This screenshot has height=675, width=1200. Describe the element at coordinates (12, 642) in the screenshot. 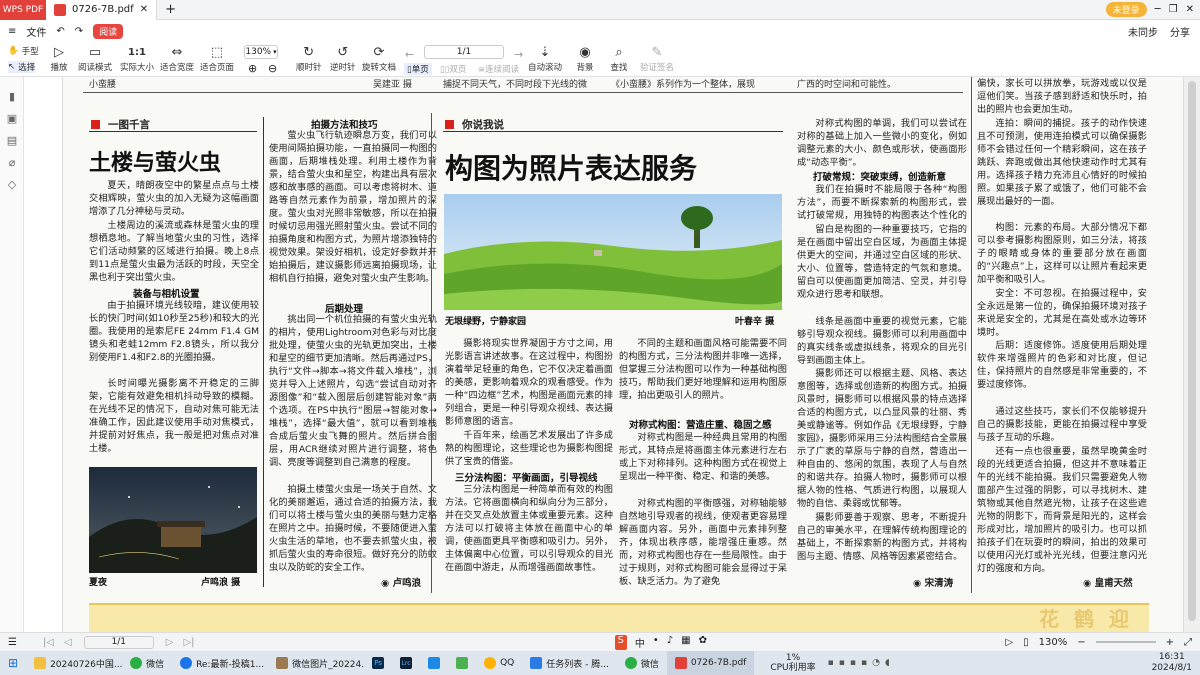

I see `sidebar-toggle-icon: ☰` at that location.